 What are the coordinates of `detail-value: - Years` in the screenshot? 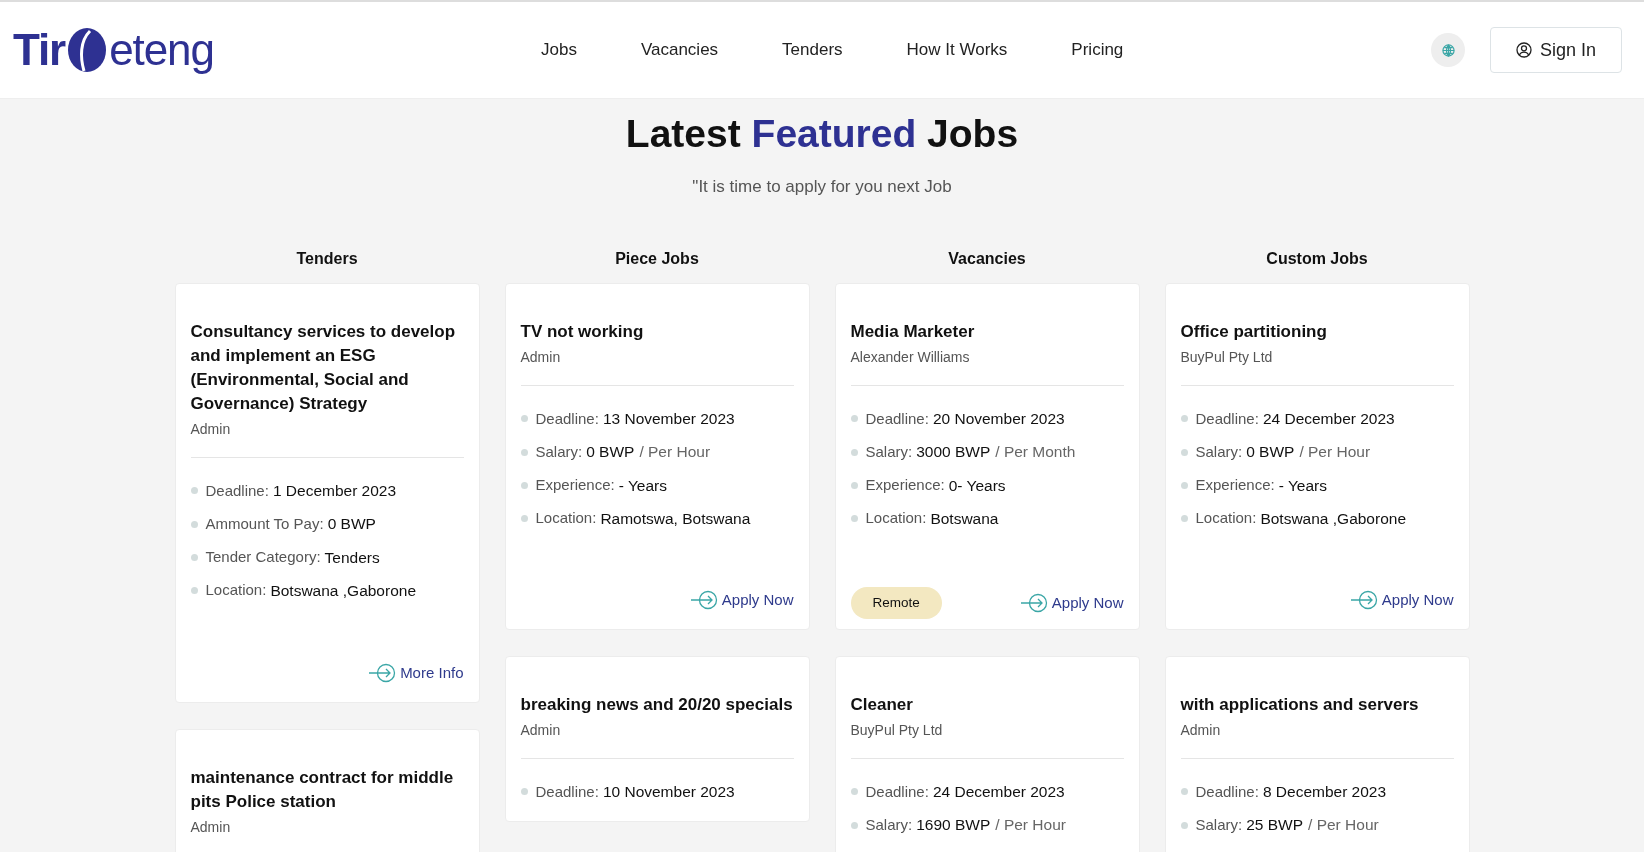 It's located at (642, 485).